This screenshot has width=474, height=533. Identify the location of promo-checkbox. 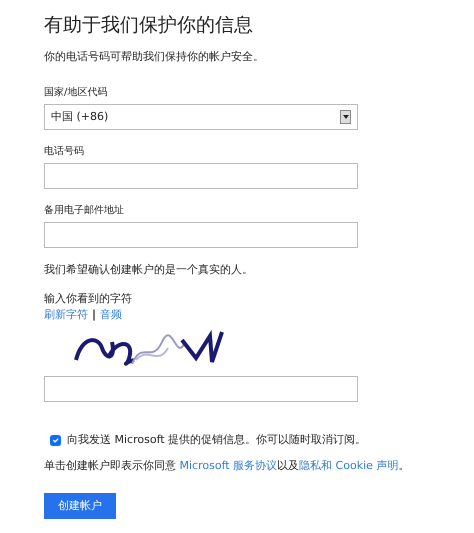
(55, 440).